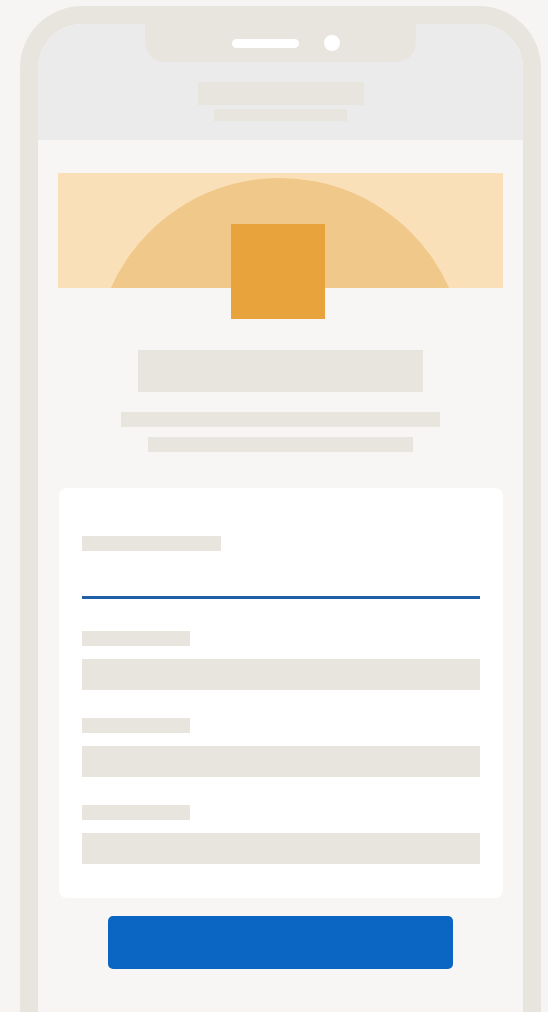 The image size is (548, 1012). What do you see at coordinates (278, 271) in the screenshot?
I see `square-icon` at bounding box center [278, 271].